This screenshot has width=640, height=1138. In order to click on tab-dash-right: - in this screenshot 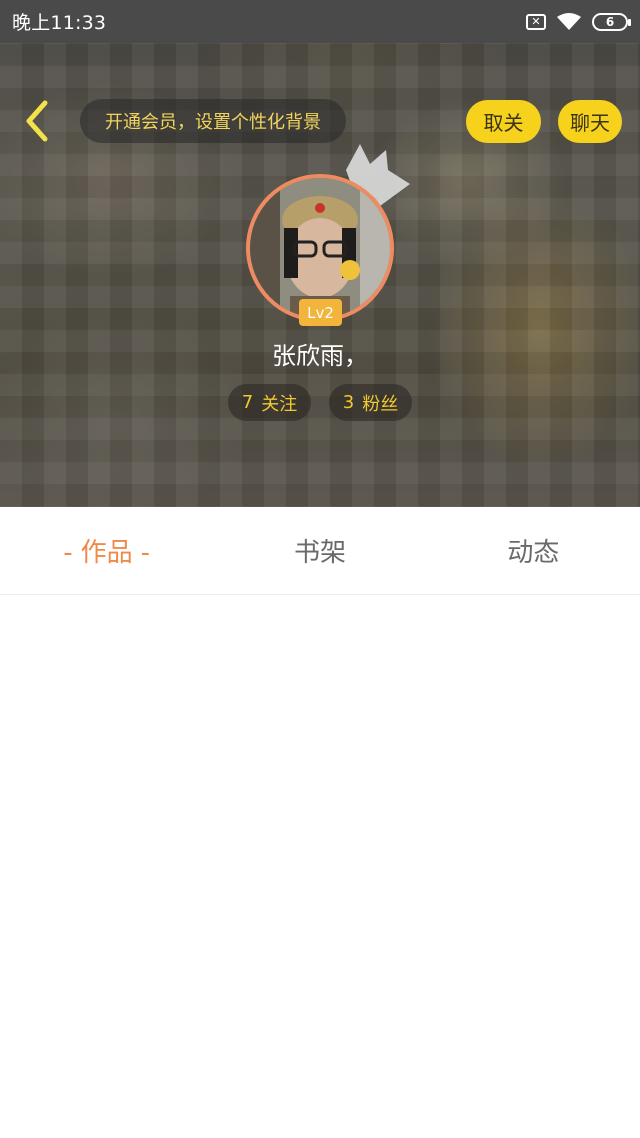, I will do `click(145, 553)`.